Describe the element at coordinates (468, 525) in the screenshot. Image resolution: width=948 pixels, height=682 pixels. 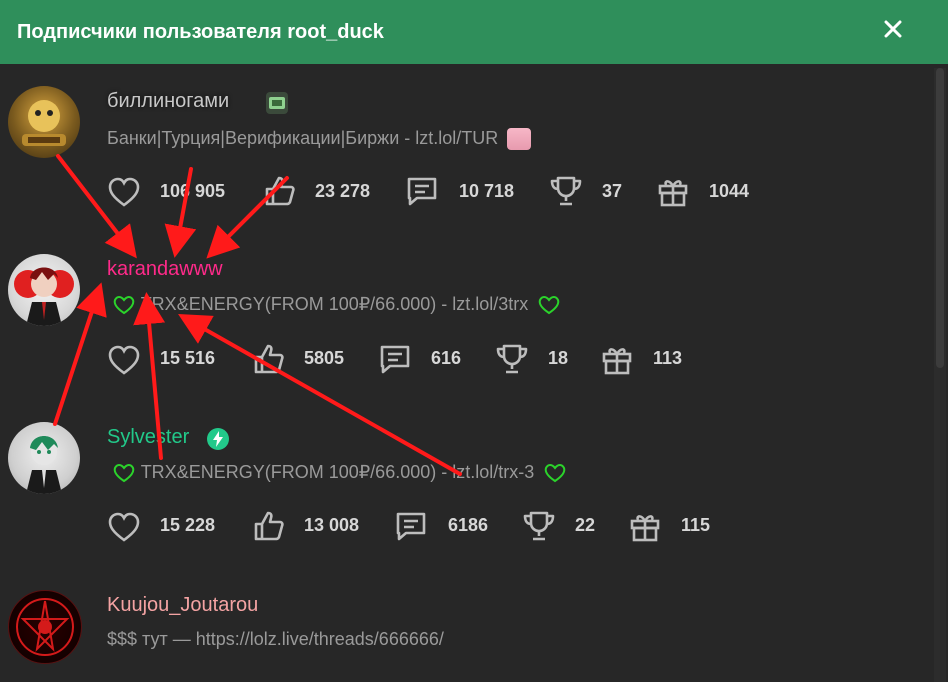
I see `messages-count: 6186` at that location.